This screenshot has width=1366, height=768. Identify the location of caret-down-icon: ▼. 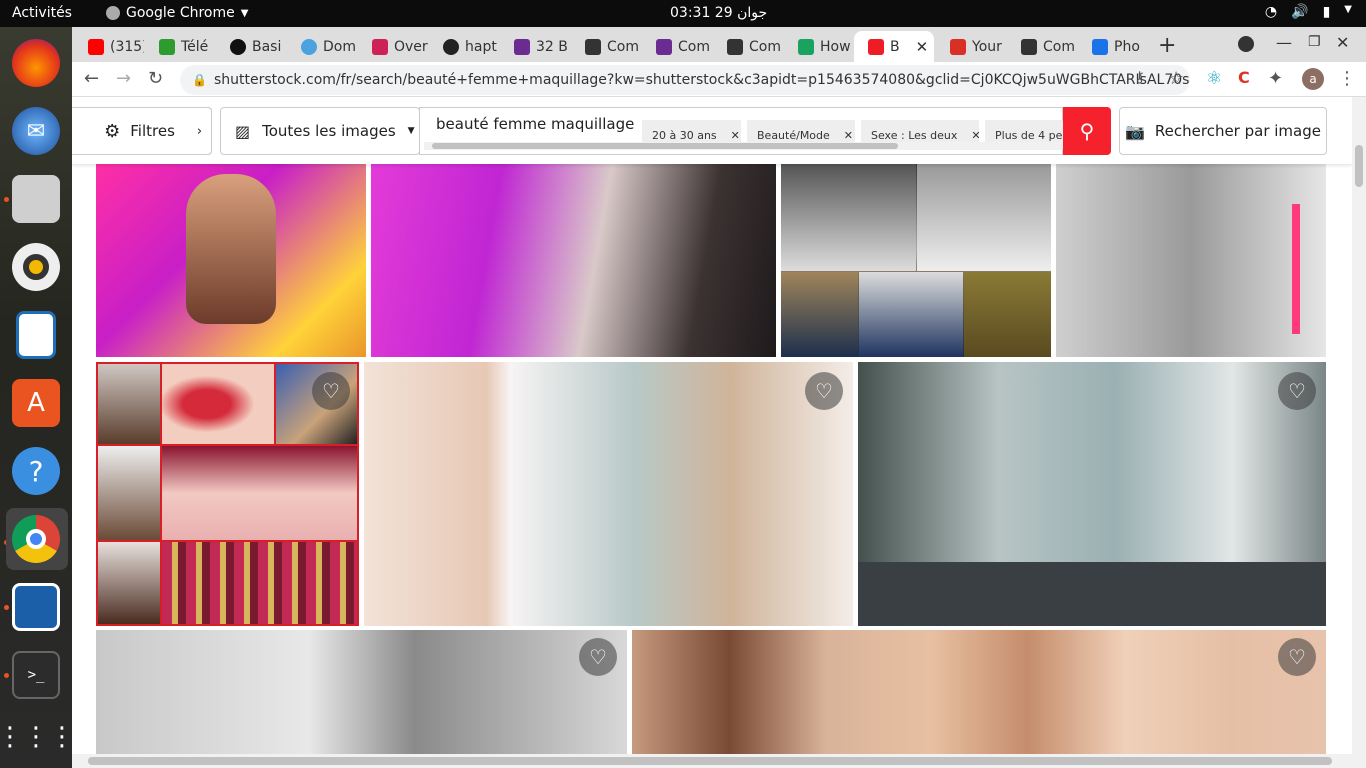
(411, 131).